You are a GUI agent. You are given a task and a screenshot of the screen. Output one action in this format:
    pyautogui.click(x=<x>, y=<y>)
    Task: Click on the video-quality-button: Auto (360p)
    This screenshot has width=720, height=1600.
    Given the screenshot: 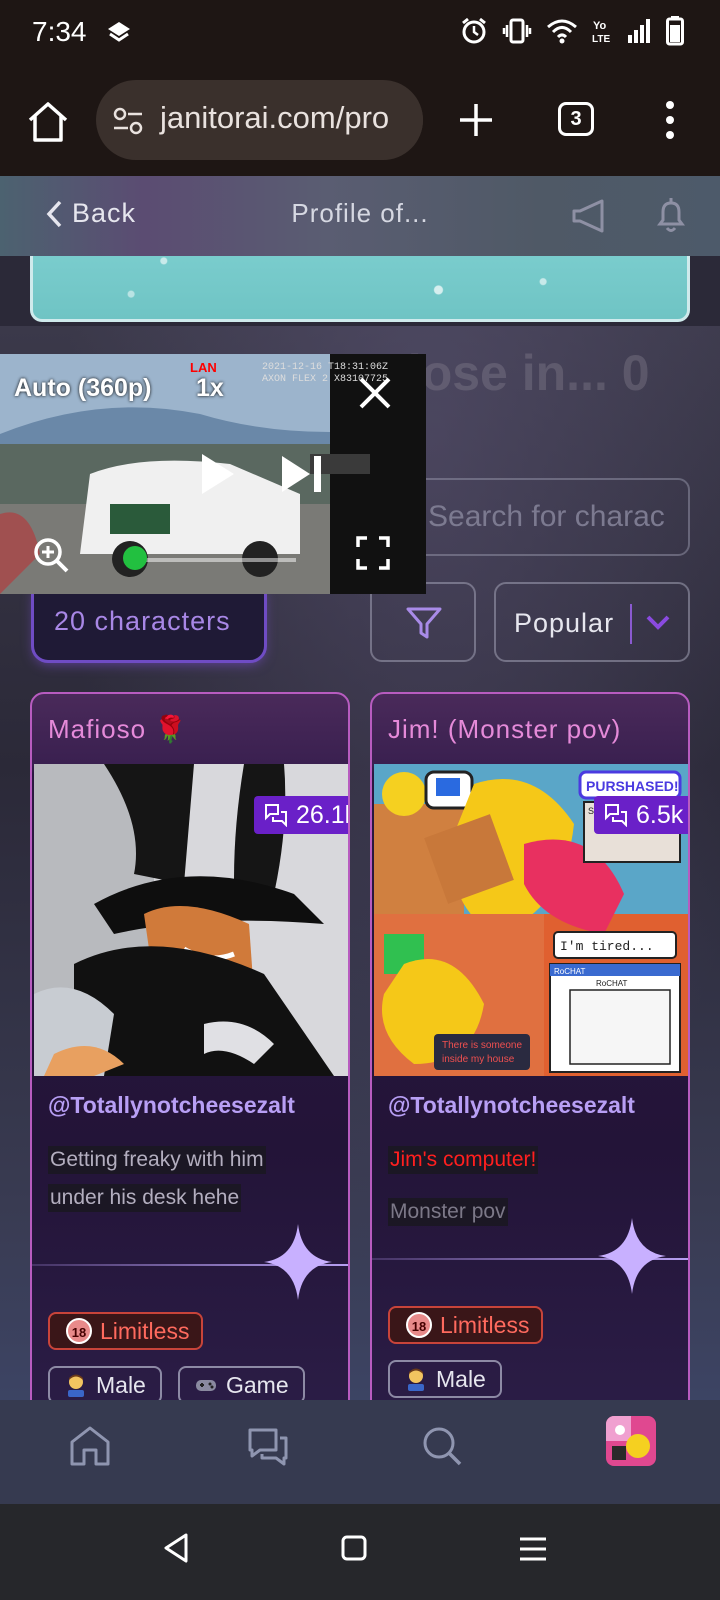 What is the action you would take?
    pyautogui.click(x=83, y=388)
    